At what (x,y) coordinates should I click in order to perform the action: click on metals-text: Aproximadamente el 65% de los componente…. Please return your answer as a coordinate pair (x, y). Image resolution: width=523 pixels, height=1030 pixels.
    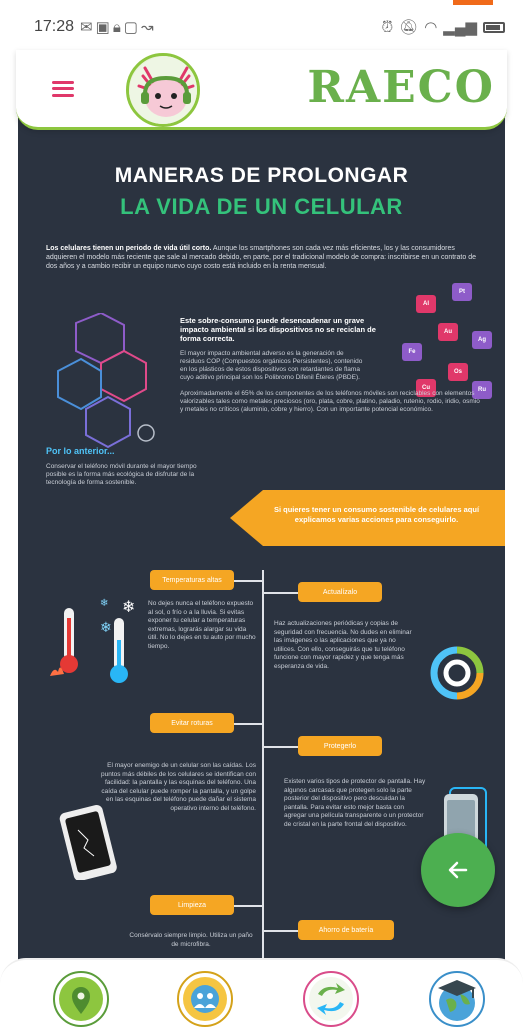
    Looking at the image, I should click on (330, 401).